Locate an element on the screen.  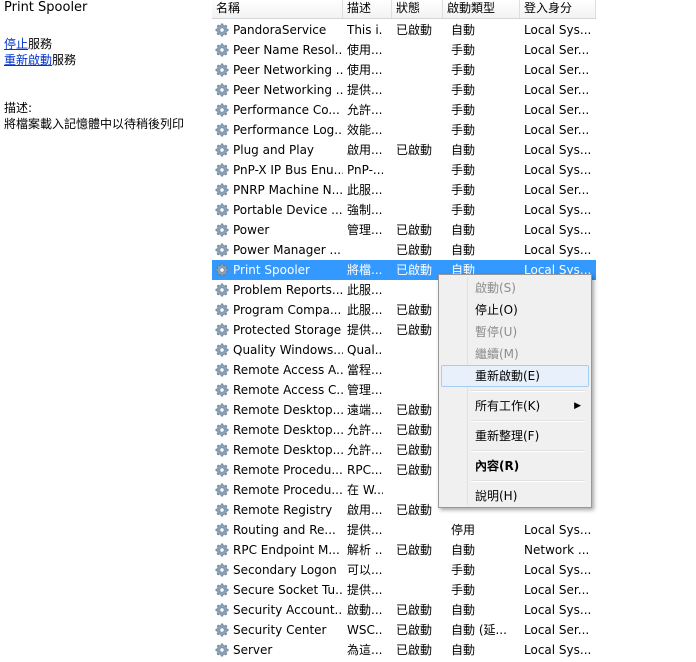
menu-item-pause: 暫停(U) is located at coordinates (515, 332).